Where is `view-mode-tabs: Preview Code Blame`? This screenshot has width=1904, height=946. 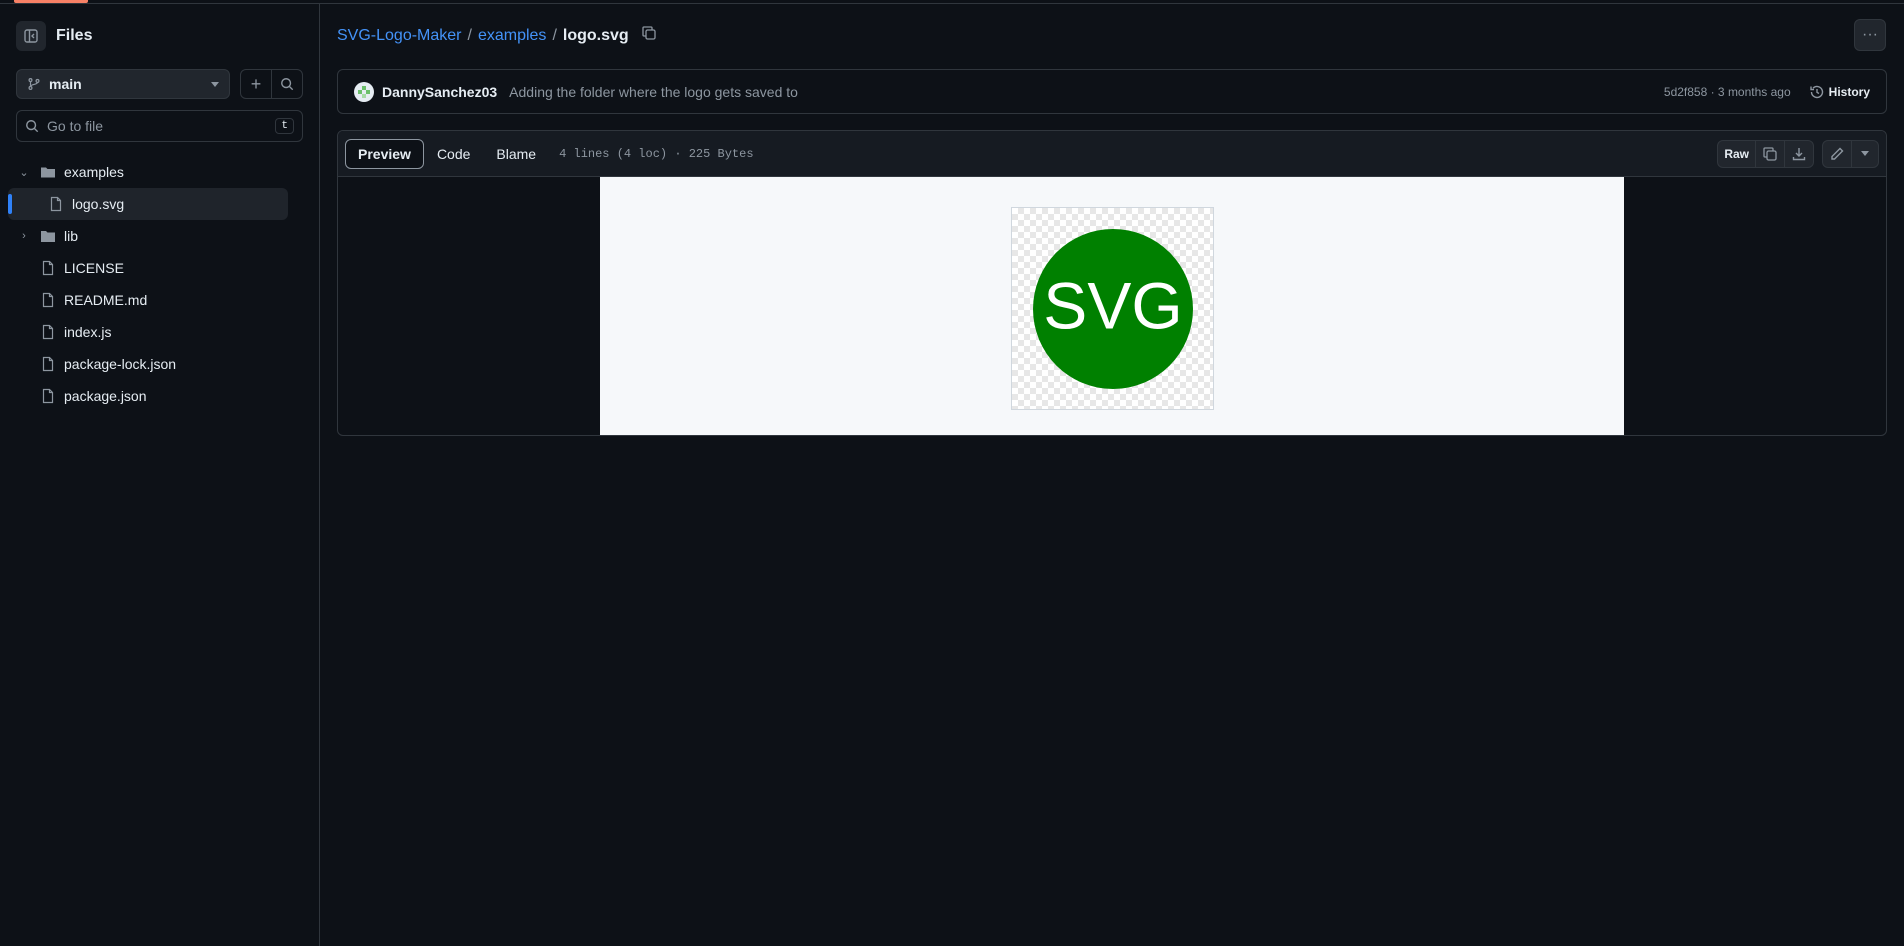 view-mode-tabs: Preview Code Blame is located at coordinates (447, 153).